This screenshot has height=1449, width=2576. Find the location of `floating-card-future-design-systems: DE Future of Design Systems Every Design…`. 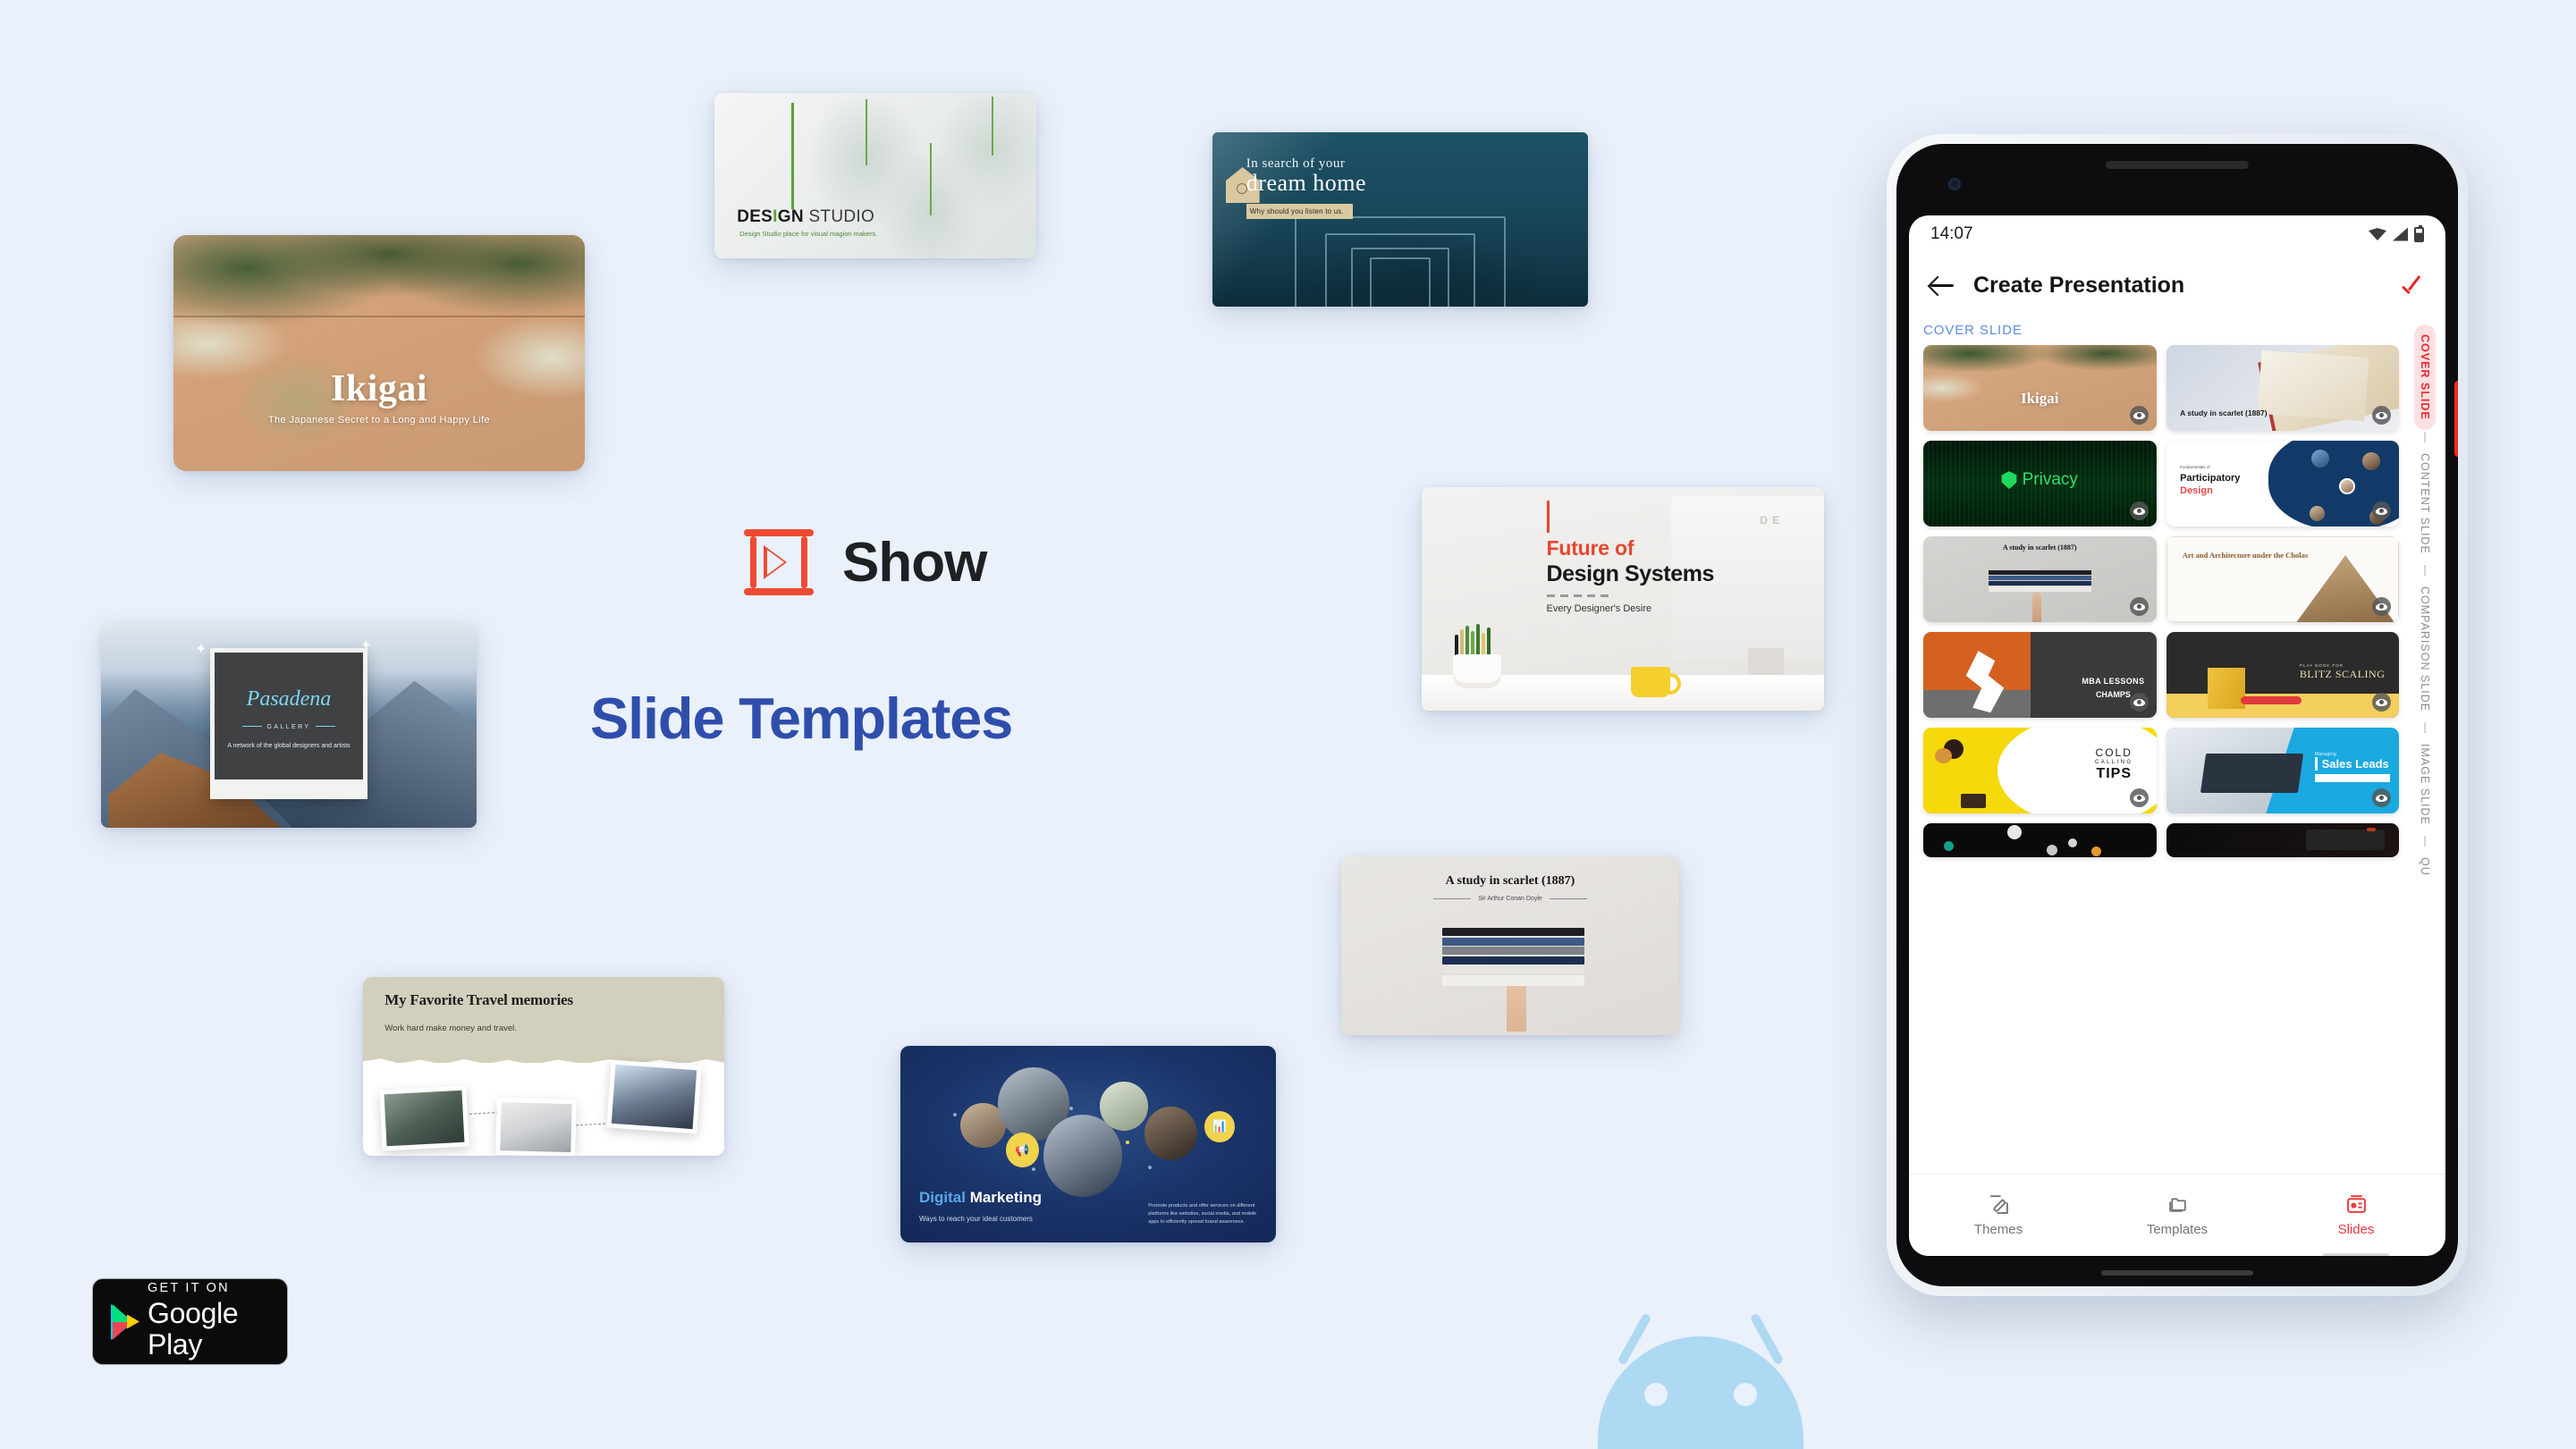

floating-card-future-design-systems: DE Future of Design Systems Every Design… is located at coordinates (1623, 599).